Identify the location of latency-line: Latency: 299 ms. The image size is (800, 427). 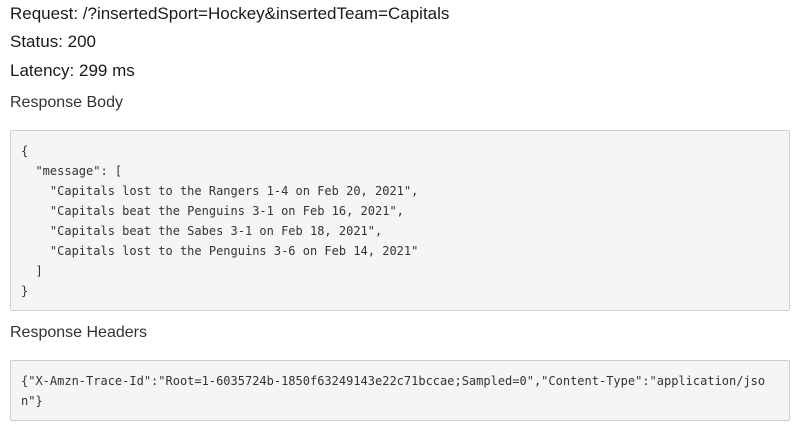
(72, 70).